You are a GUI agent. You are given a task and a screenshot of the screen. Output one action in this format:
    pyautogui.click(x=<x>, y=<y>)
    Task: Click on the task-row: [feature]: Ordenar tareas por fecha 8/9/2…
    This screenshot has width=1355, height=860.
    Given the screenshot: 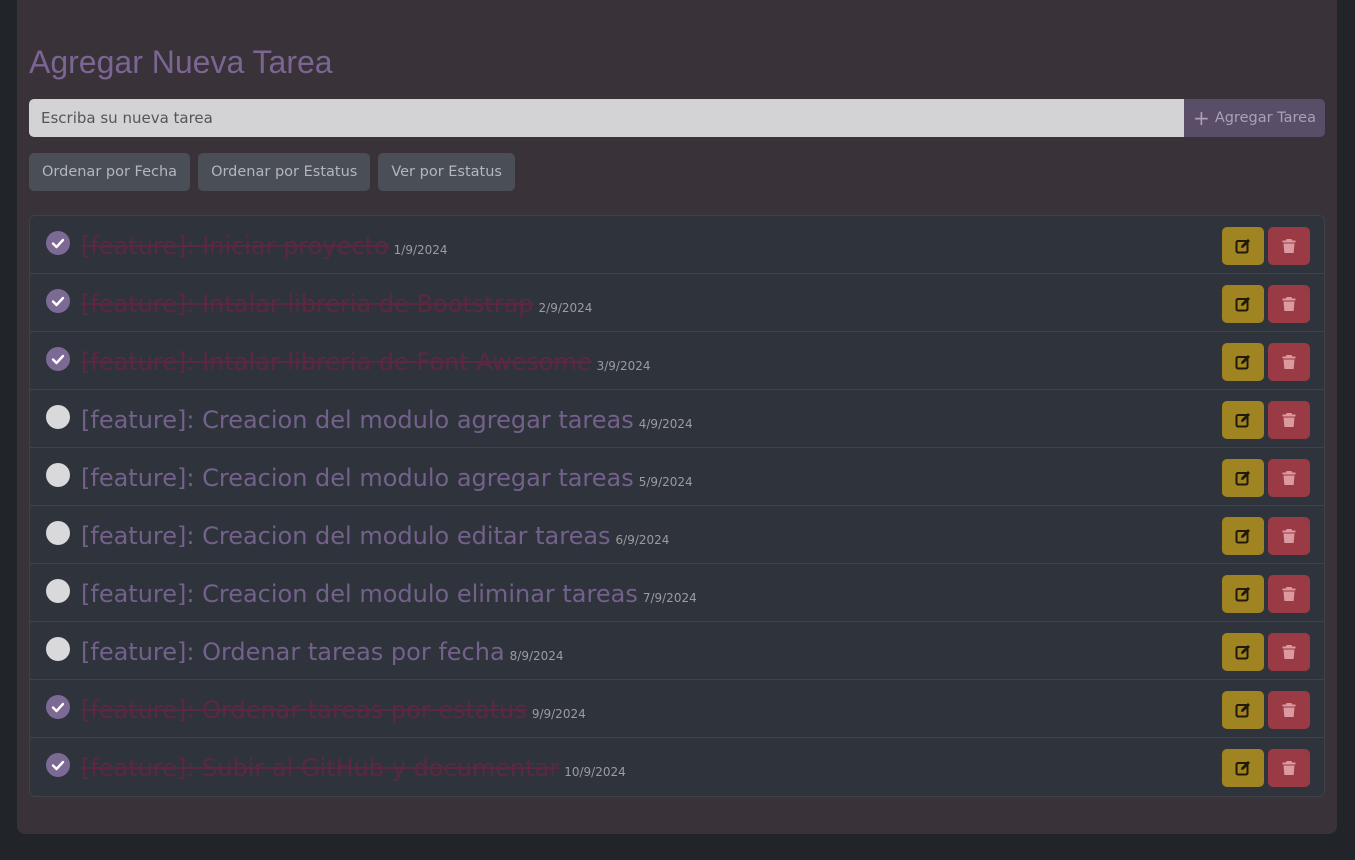 What is the action you would take?
    pyautogui.click(x=677, y=651)
    